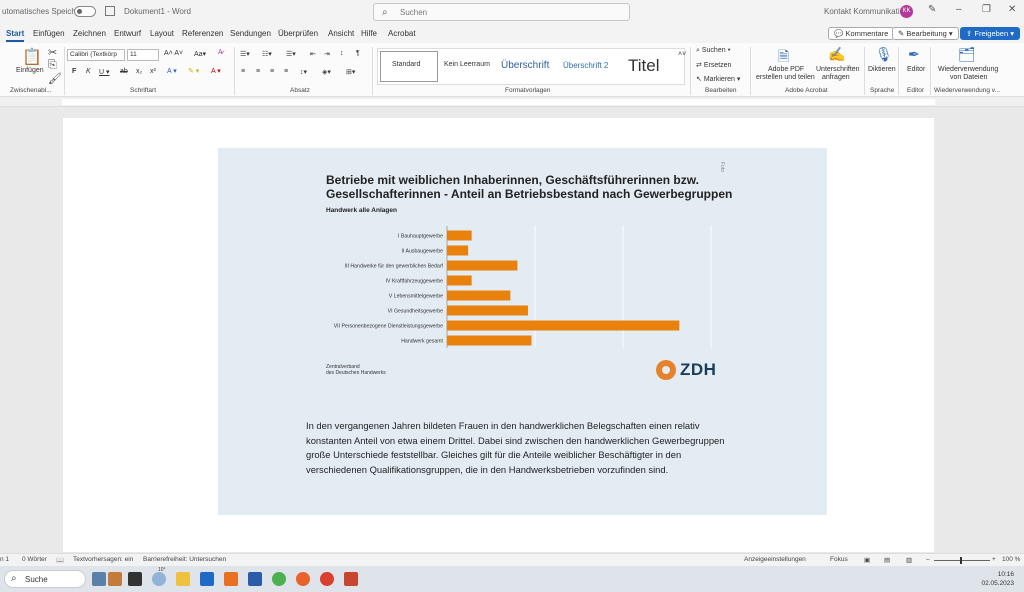  What do you see at coordinates (286, 71) in the screenshot?
I see `justify-icon: ≡` at bounding box center [286, 71].